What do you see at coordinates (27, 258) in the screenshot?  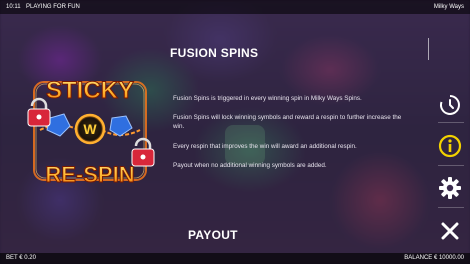 I see `bet-value: € 0.20` at bounding box center [27, 258].